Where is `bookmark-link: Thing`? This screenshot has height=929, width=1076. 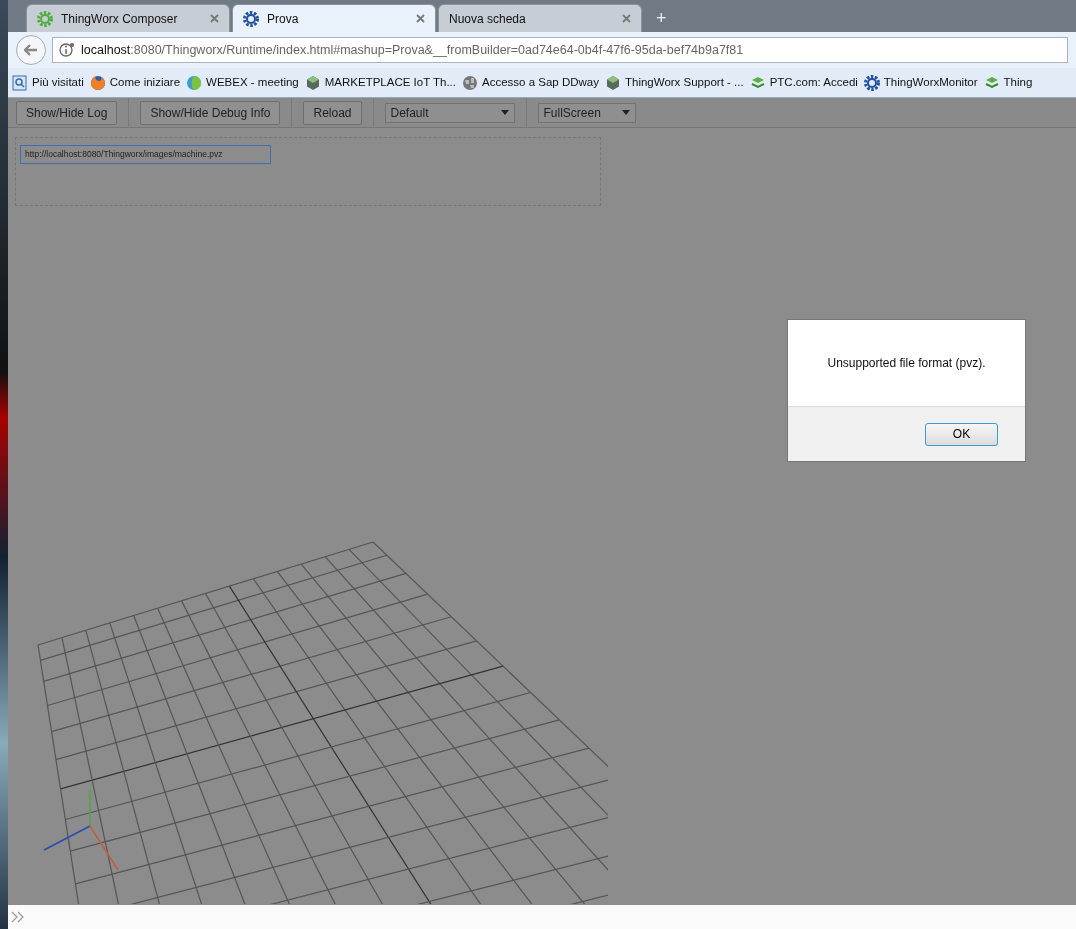
bookmark-link: Thing is located at coordinates (1018, 82).